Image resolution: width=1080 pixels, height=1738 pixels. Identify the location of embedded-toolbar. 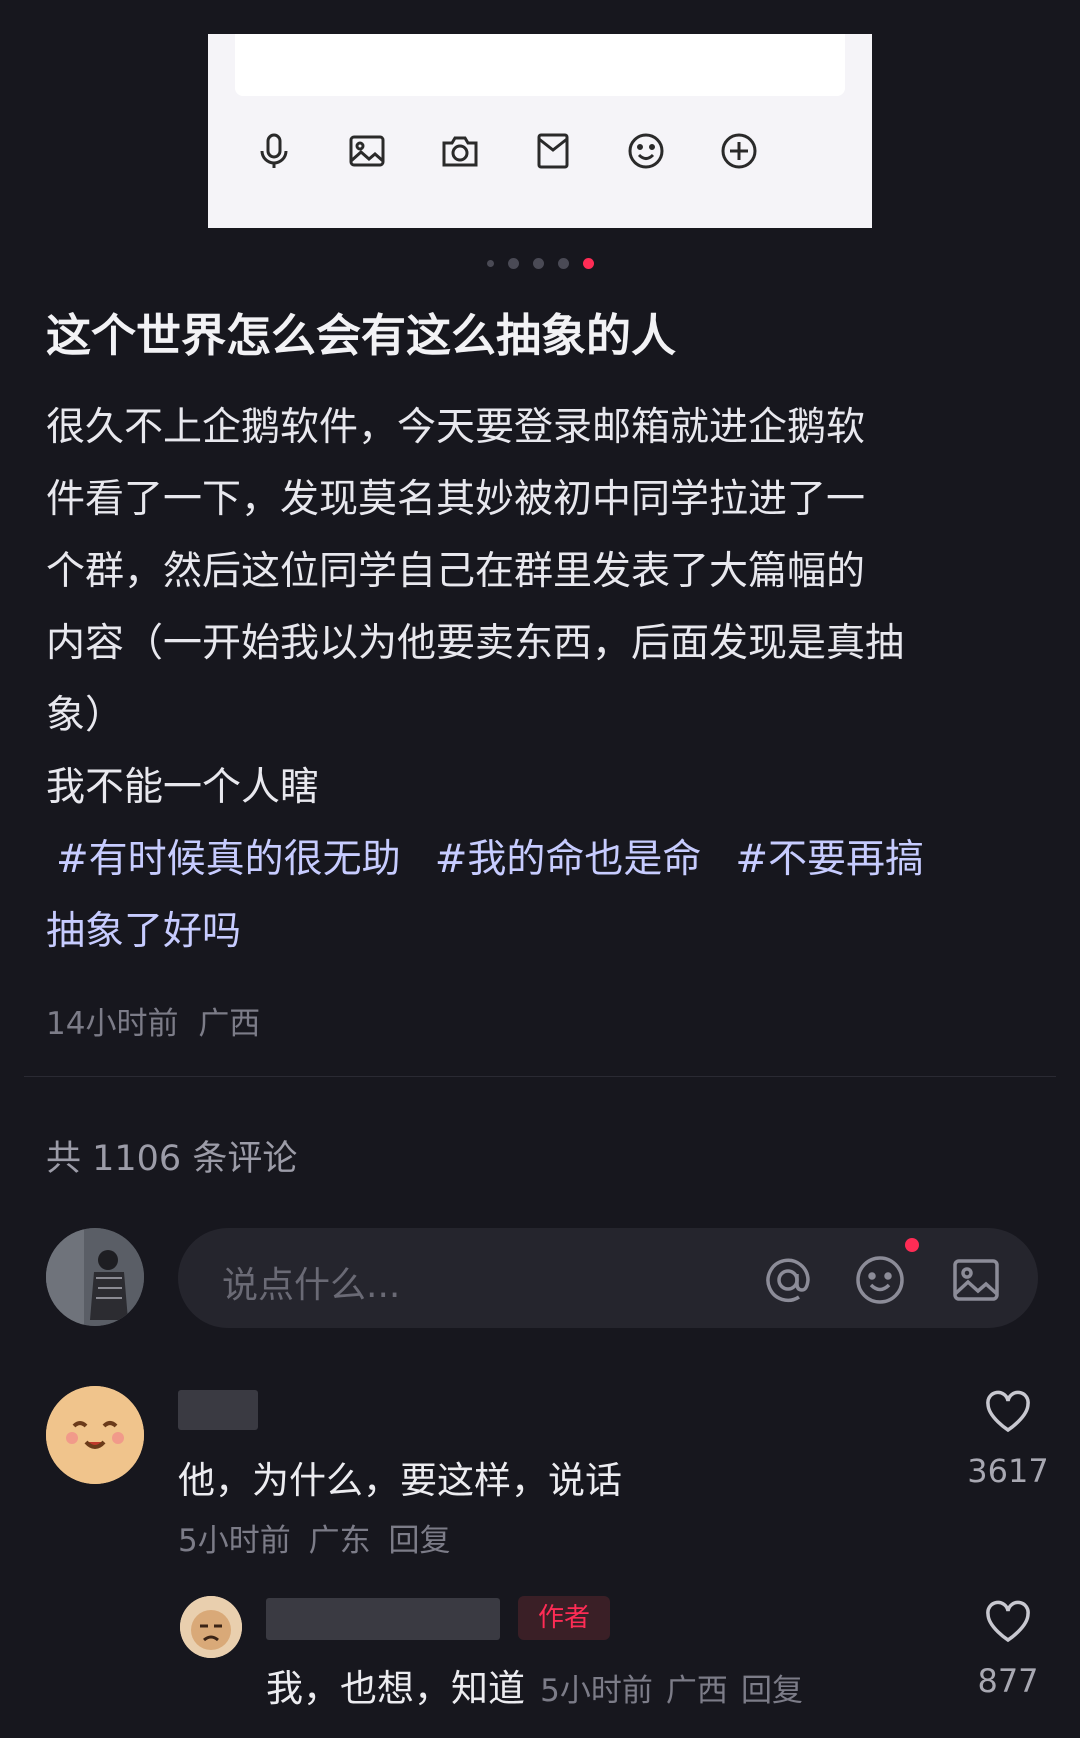
(540, 151).